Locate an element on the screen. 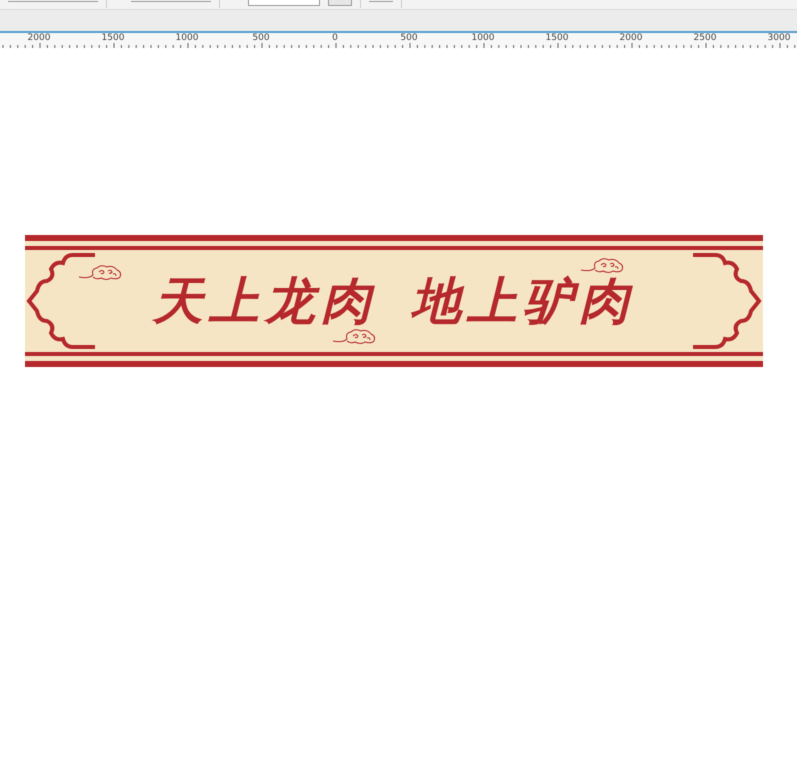 The image size is (797, 758). spin-button is located at coordinates (340, 3).